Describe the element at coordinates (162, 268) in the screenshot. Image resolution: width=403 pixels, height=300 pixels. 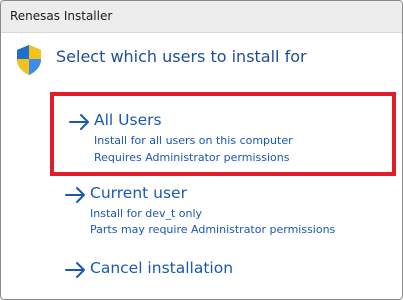
I see `cancel-installation-label: Cancel installation` at that location.